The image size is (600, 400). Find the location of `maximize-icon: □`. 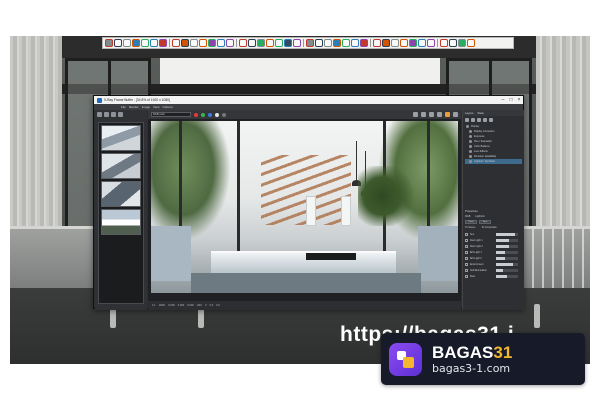

maximize-icon: □ is located at coordinates (511, 100).